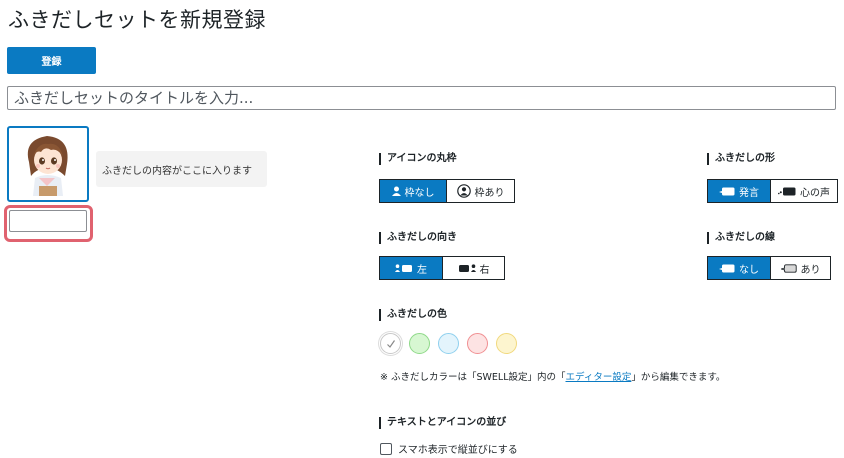 The image size is (844, 458). What do you see at coordinates (403, 267) in the screenshot?
I see `person-bubble-left-icon` at bounding box center [403, 267].